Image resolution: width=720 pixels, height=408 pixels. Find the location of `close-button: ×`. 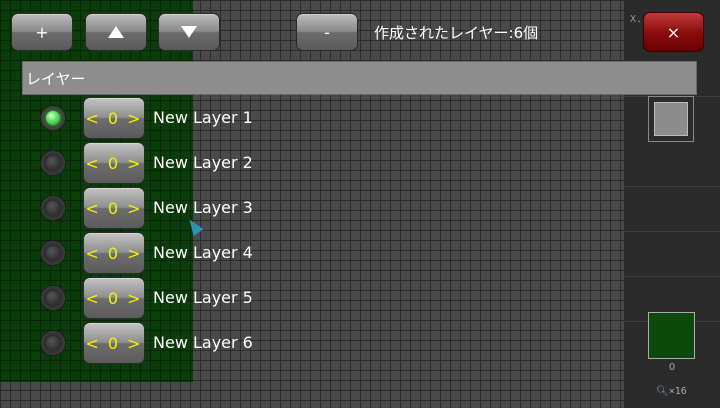

close-button: × is located at coordinates (673, 32).